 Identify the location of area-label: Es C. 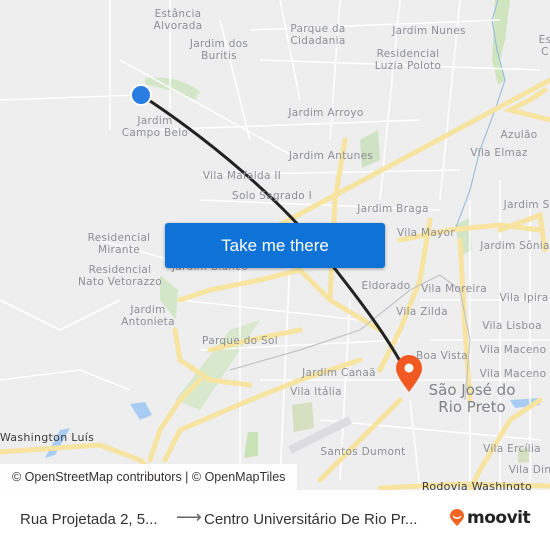
(544, 46).